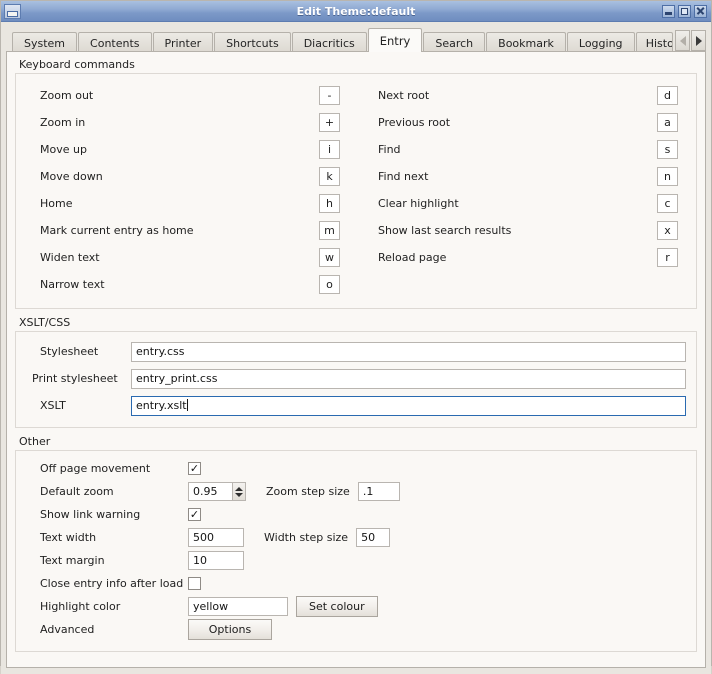 This screenshot has width=712, height=674. I want to click on close-entry-info-row: Close entry info after load, so click(356, 583).